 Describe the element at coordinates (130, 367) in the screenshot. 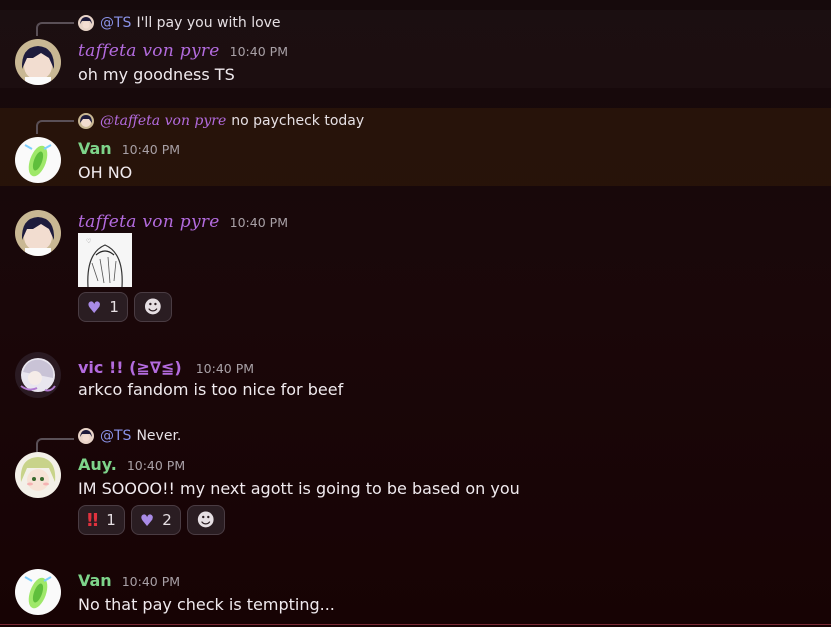

I see `author-name: vic !! (≧∇≦)` at that location.